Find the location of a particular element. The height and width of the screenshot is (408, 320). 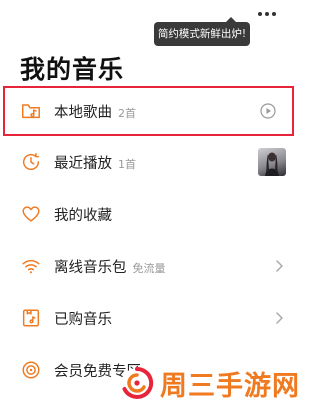

local-songs-label: 本地歌曲 is located at coordinates (83, 112).